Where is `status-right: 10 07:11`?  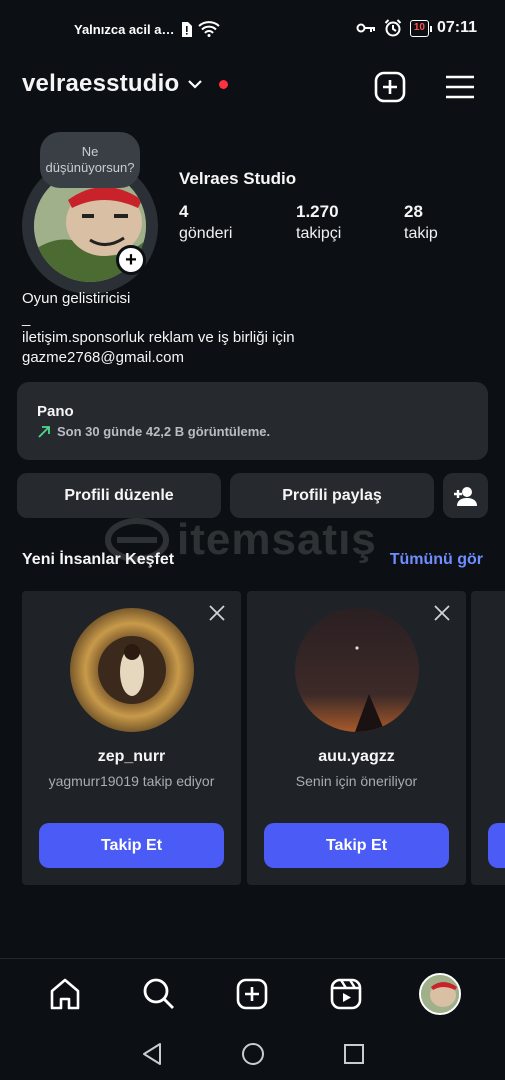 status-right: 10 07:11 is located at coordinates (416, 28).